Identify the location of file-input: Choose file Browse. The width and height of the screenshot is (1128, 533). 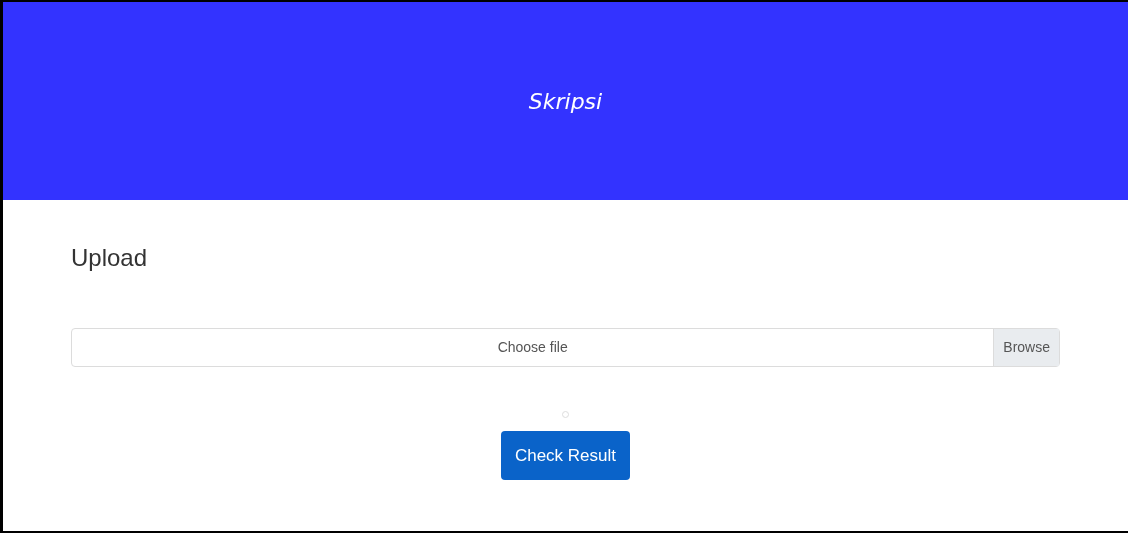
(565, 347).